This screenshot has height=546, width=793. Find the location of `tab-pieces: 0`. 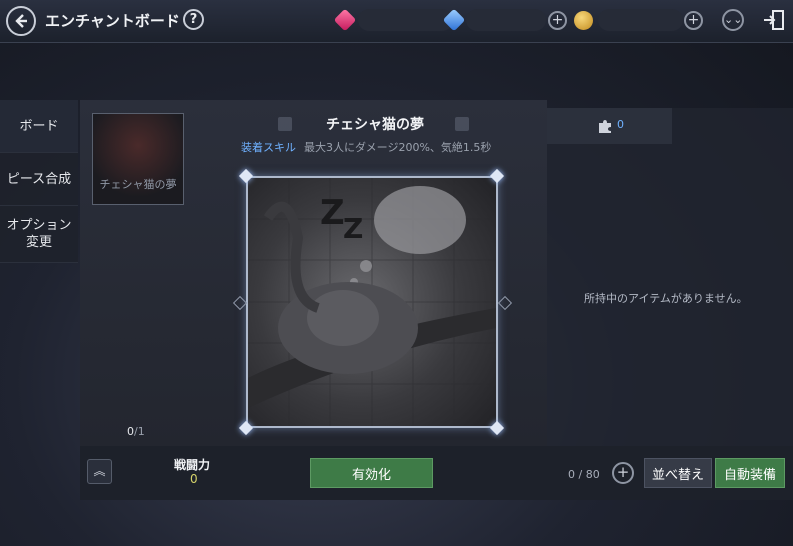

tab-pieces: 0 is located at coordinates (609, 126).